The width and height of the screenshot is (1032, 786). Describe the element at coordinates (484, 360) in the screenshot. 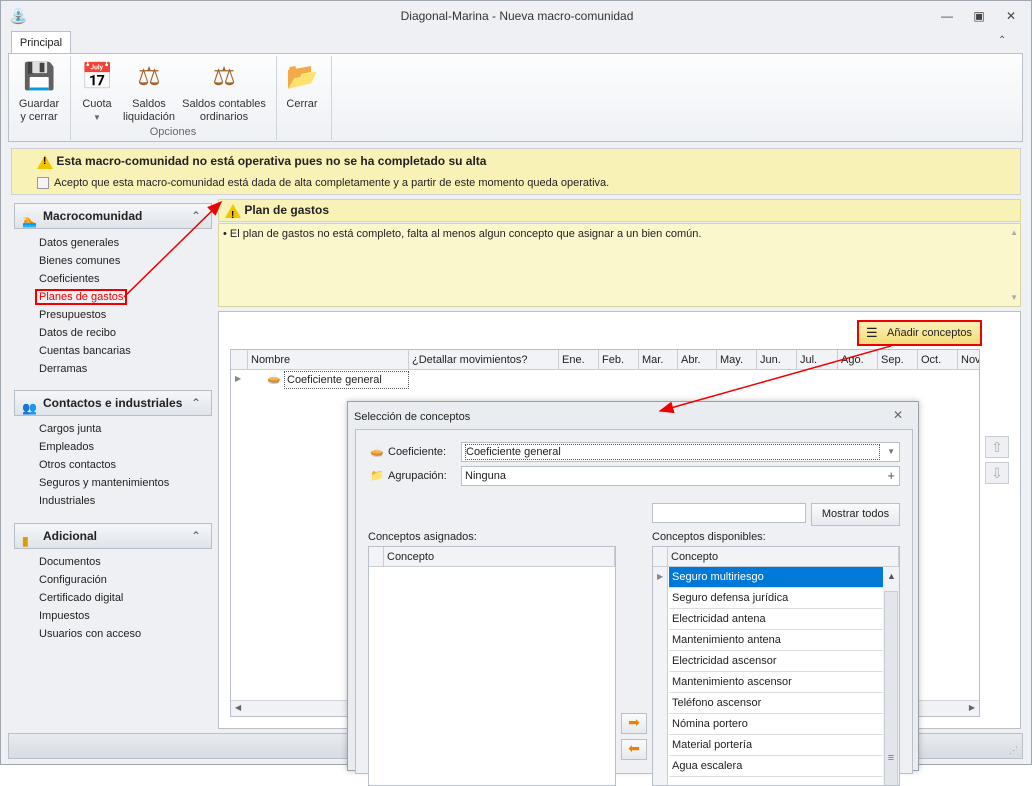

I see `column-header: ¿Detallar movimientos?` at that location.